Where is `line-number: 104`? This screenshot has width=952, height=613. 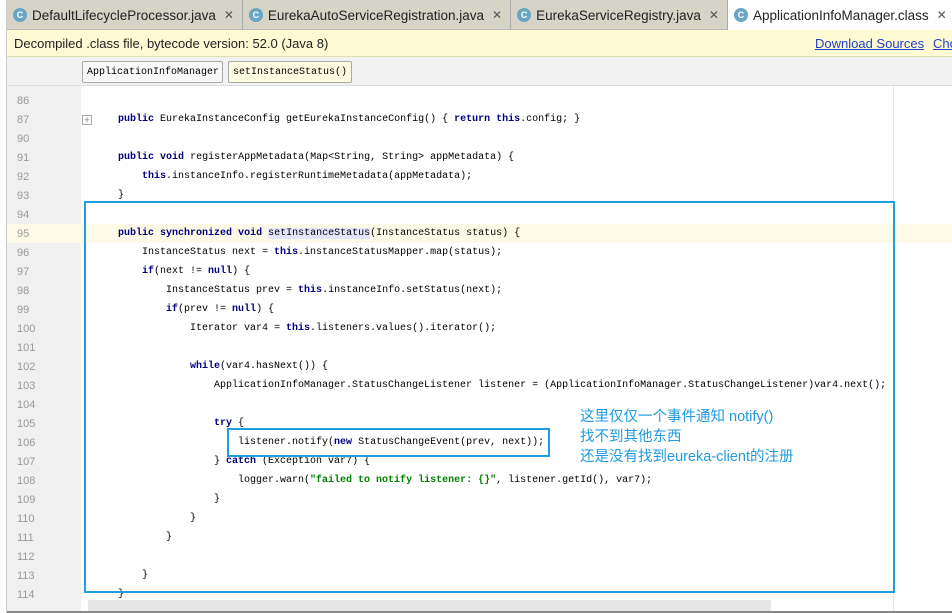
line-number: 104 is located at coordinates (26, 404).